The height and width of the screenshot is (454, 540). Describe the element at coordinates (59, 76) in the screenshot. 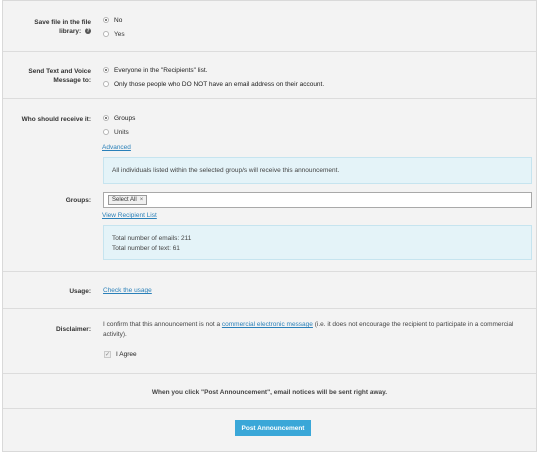

I see `send-text-label: Send Text and Voice Message to:` at that location.